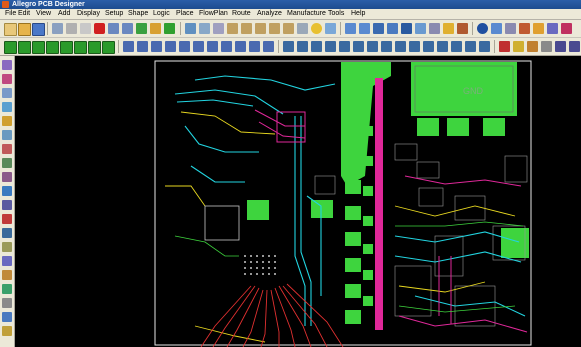 This screenshot has height=347, width=581. What do you see at coordinates (85, 28) in the screenshot?
I see `cut-icon` at bounding box center [85, 28].